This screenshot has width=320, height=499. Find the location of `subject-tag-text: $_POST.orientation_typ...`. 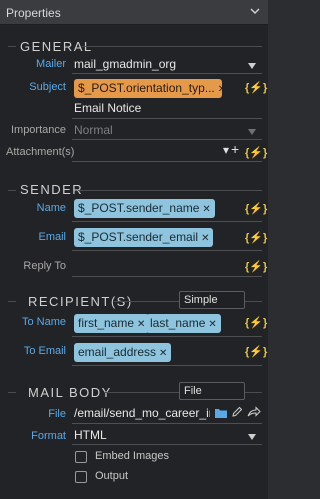

subject-tag-text: $_POST.orientation_typ... is located at coordinates (146, 88).